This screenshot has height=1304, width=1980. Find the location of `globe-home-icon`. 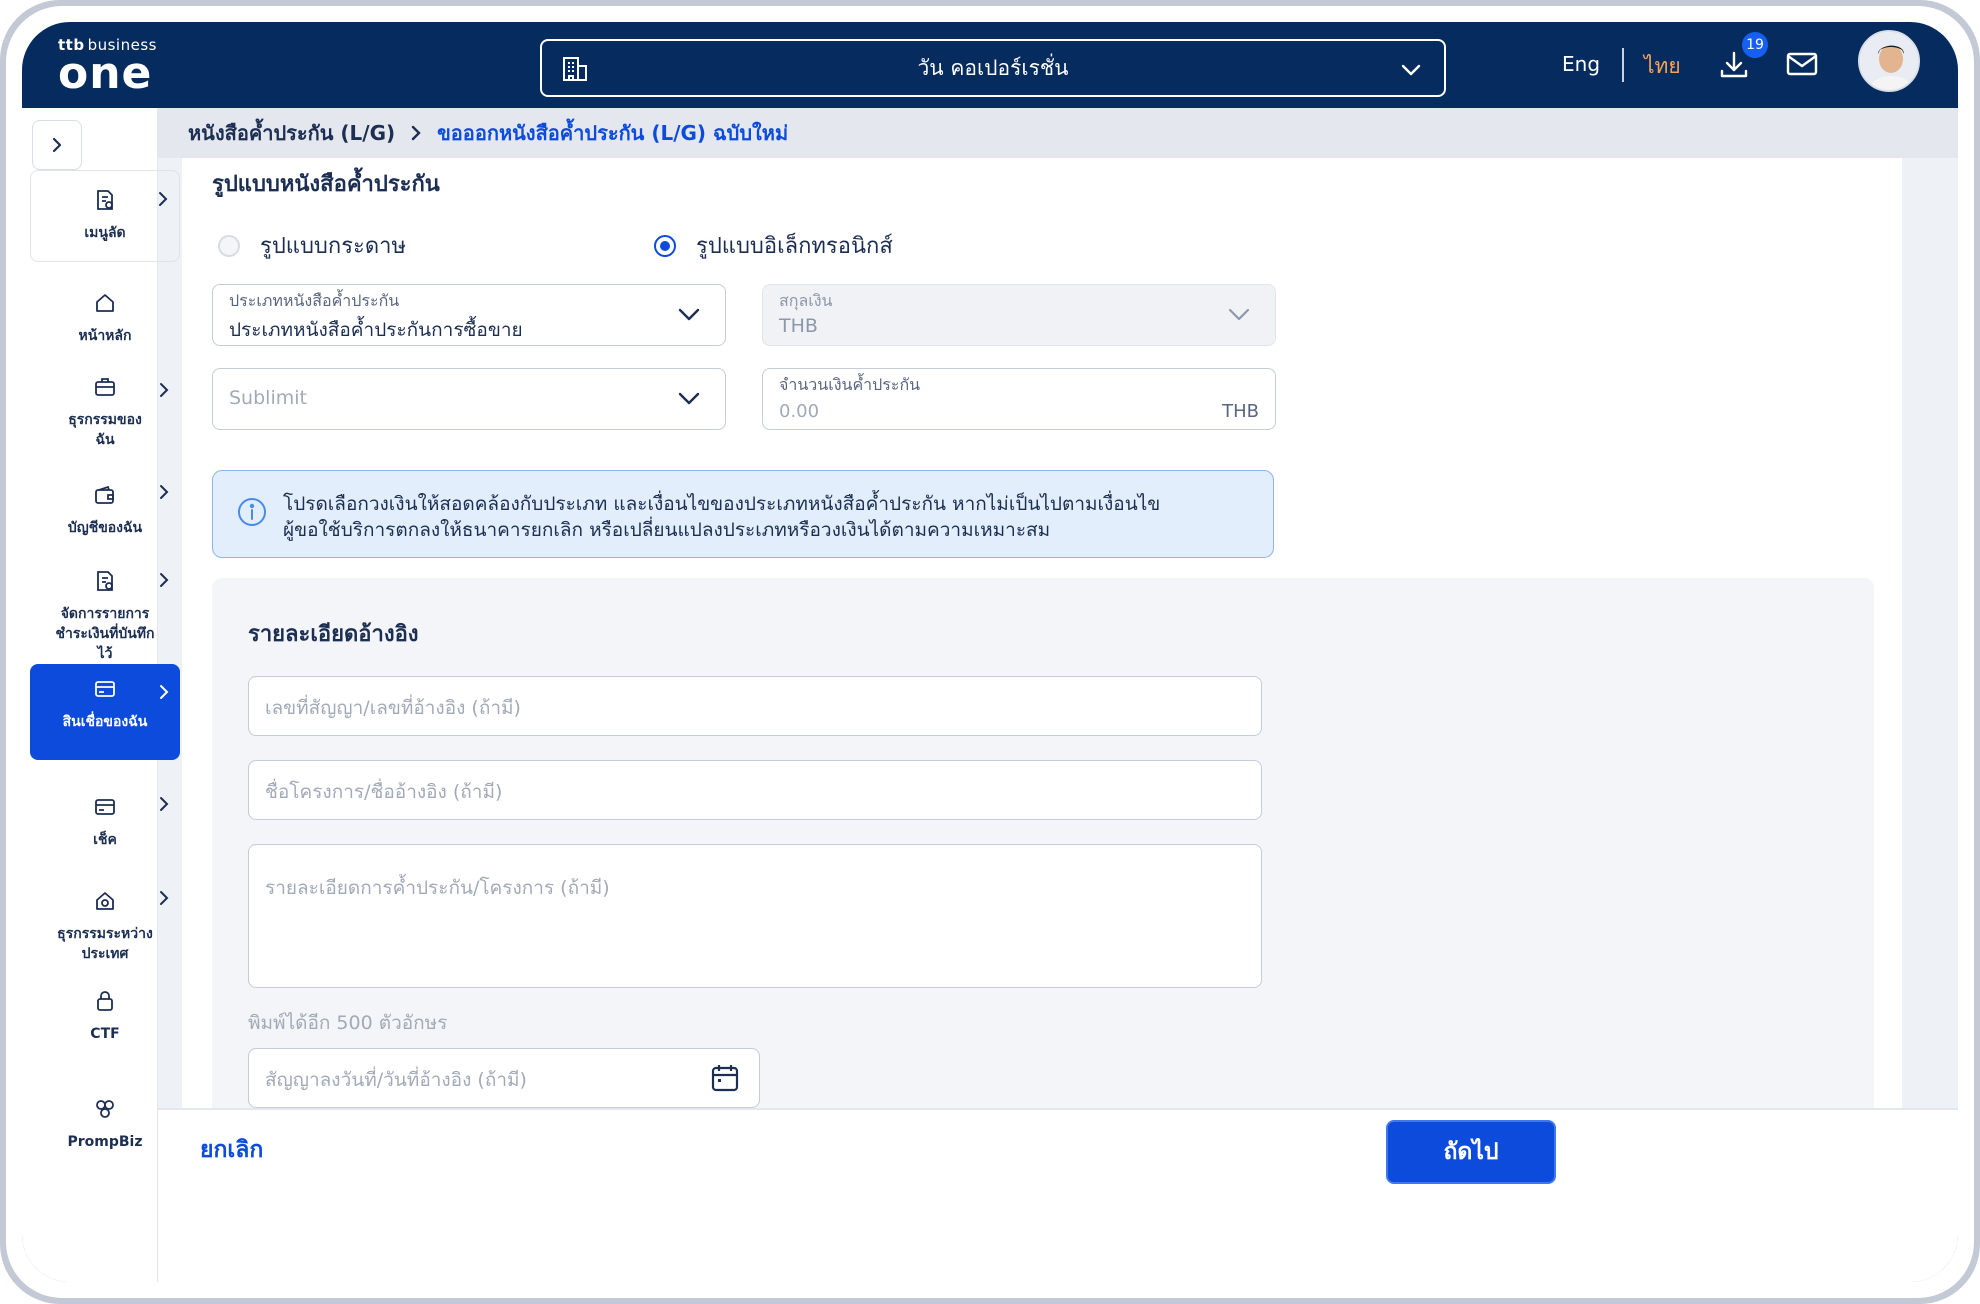

globe-home-icon is located at coordinates (105, 904).